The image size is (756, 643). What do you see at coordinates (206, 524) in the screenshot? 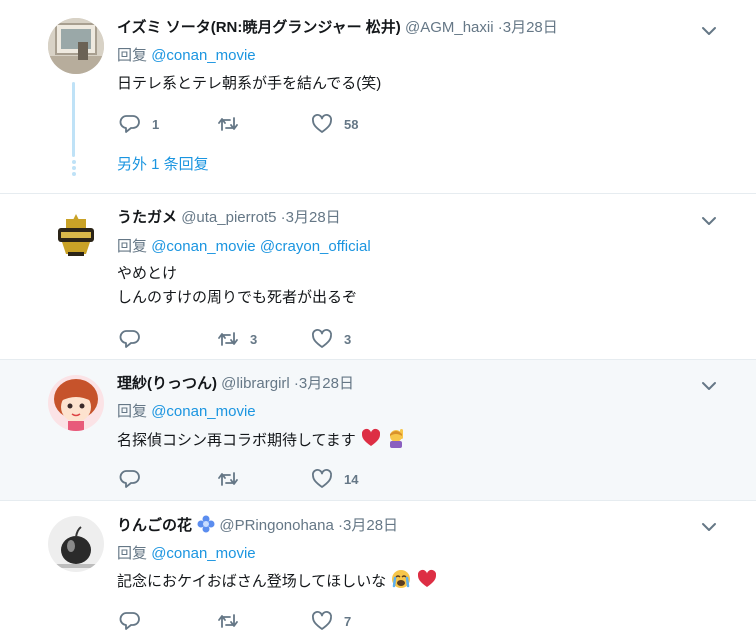
I see `flower-emoji` at bounding box center [206, 524].